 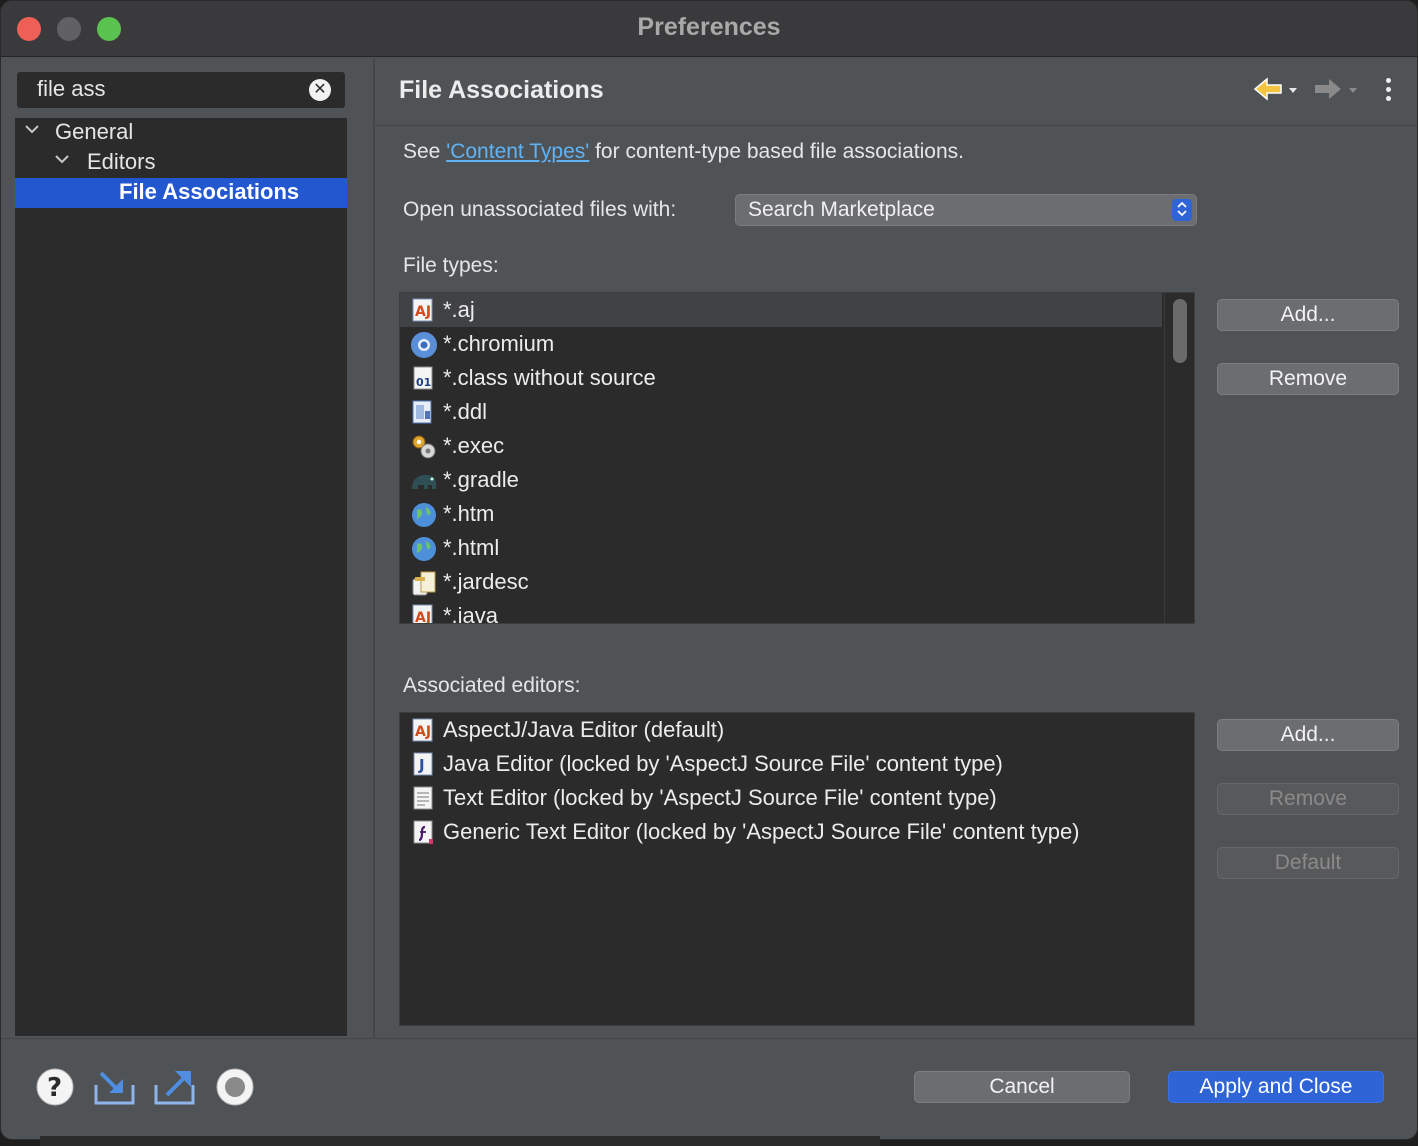 I want to click on generic-editor-icon, so click(x=423, y=832).